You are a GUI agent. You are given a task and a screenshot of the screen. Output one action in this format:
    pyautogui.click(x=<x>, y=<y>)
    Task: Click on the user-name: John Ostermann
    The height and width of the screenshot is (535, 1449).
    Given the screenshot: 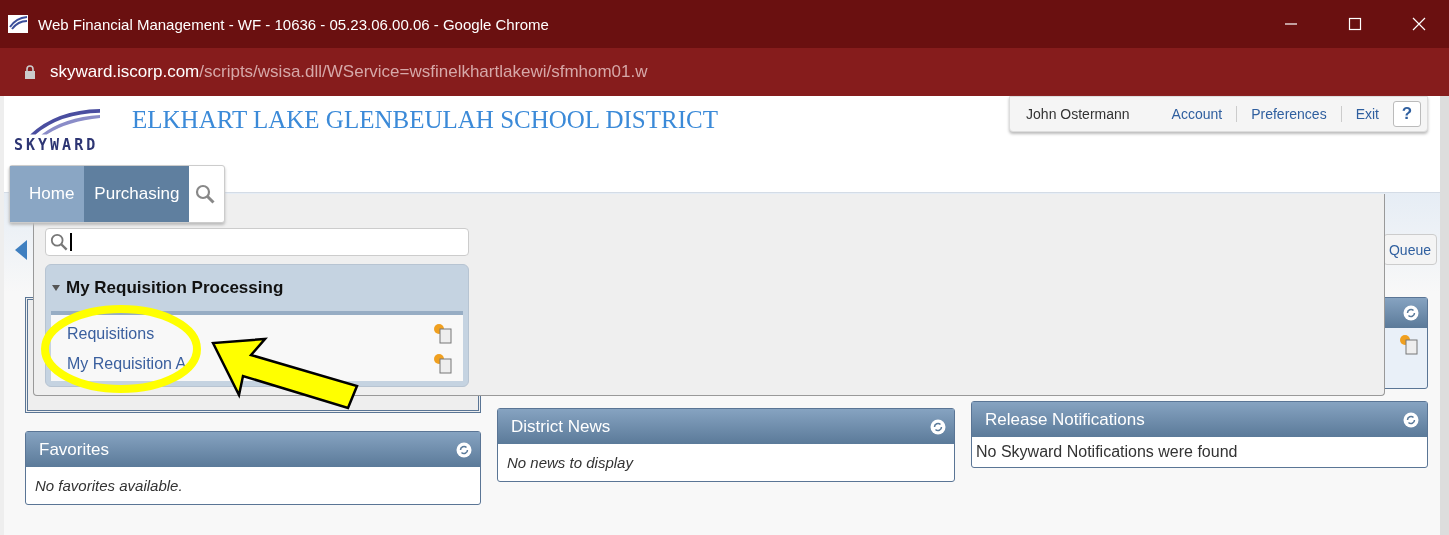 What is the action you would take?
    pyautogui.click(x=1078, y=114)
    